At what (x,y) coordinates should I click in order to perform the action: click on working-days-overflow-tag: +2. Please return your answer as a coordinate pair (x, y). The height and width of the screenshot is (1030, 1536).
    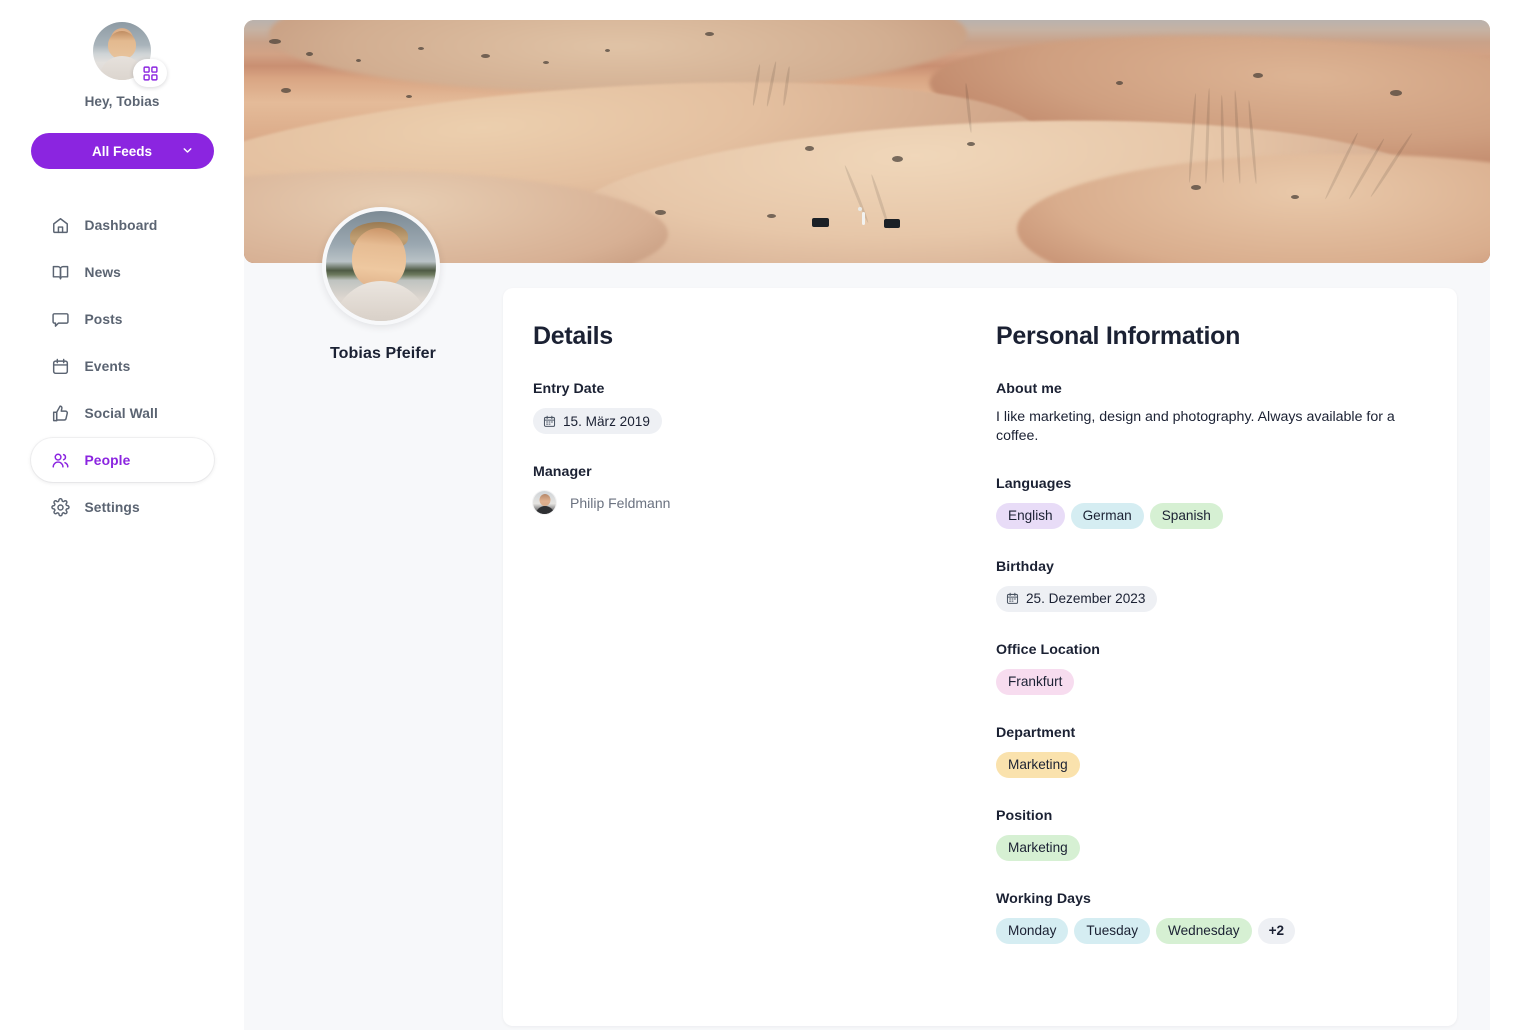
    Looking at the image, I should click on (1276, 930).